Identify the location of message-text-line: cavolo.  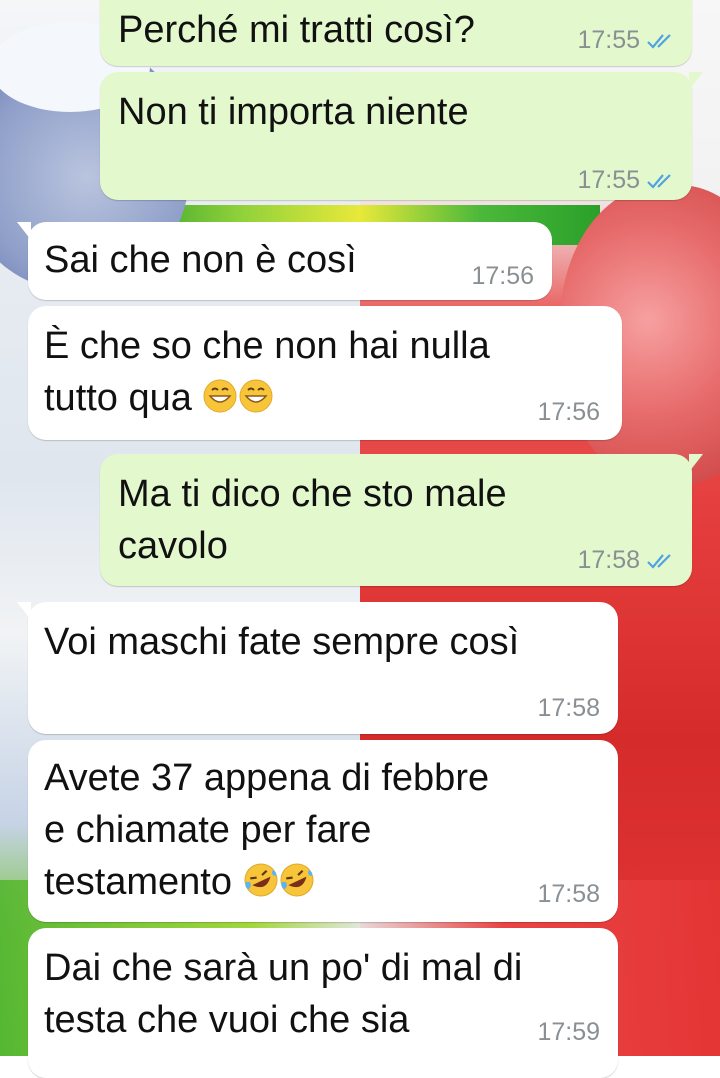
(173, 546).